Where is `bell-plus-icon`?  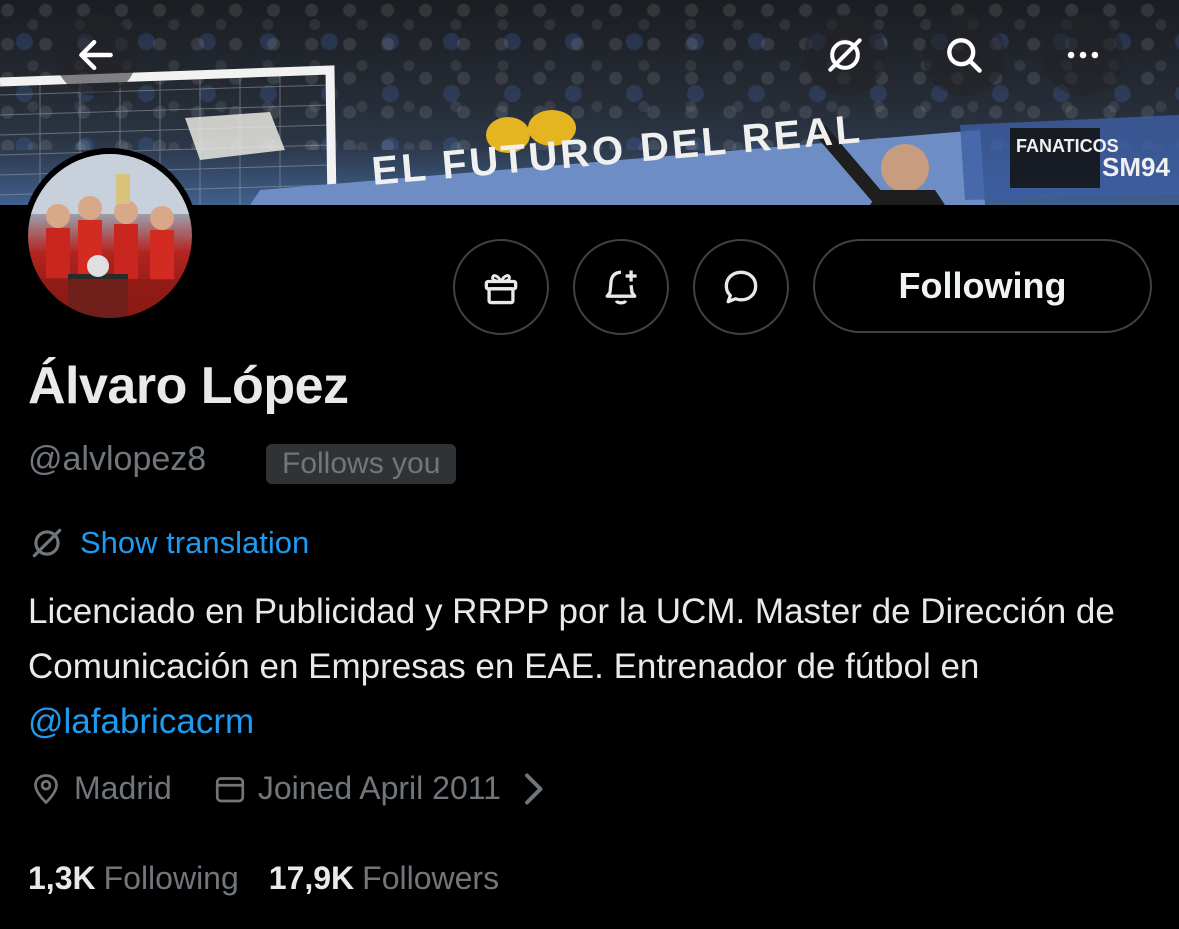 bell-plus-icon is located at coordinates (621, 287).